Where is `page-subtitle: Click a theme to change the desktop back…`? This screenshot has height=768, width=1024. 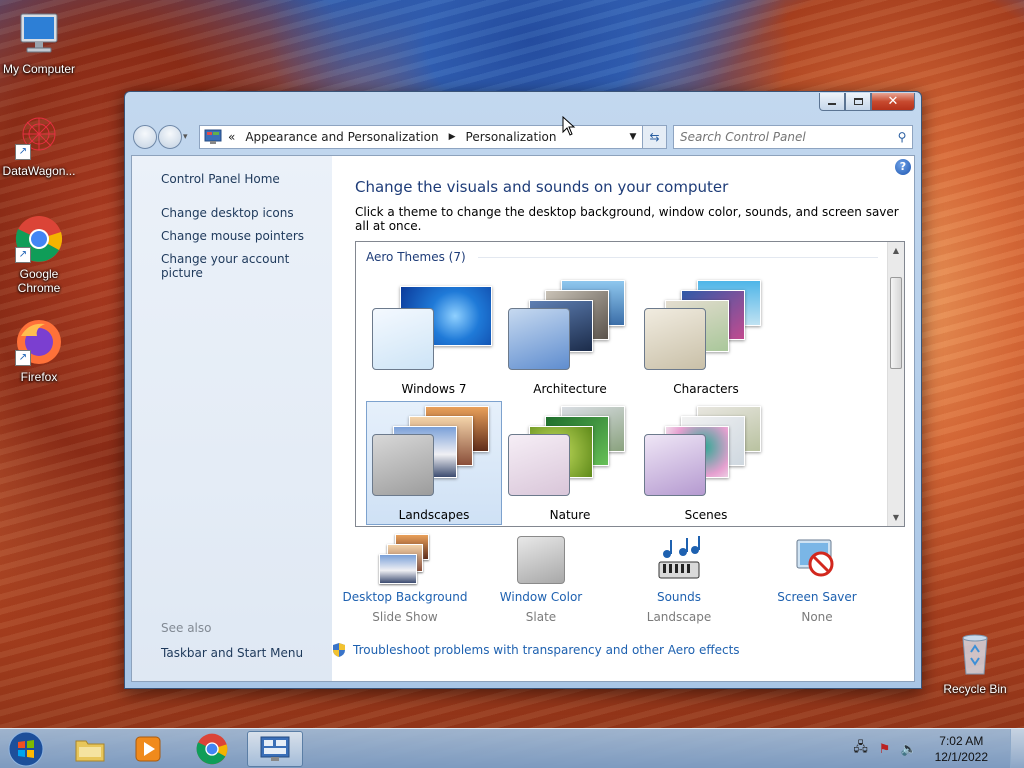 page-subtitle: Click a theme to change the desktop back… is located at coordinates (627, 219).